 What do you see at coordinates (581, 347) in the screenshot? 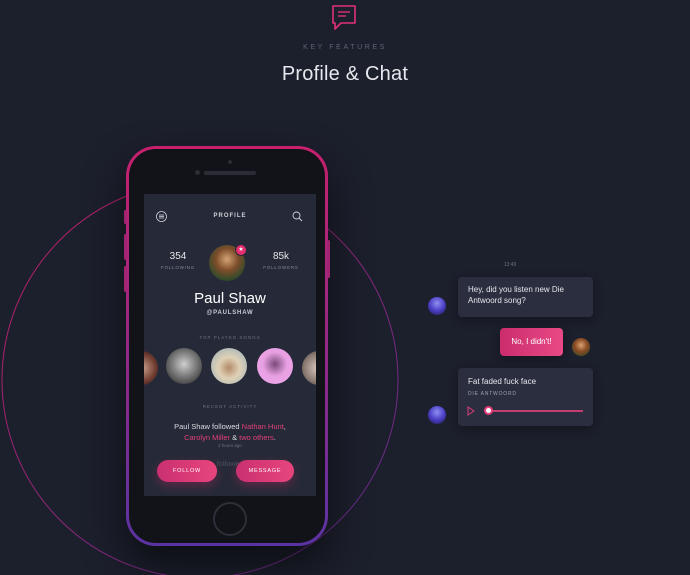
I see `chat-avatar-self` at bounding box center [581, 347].